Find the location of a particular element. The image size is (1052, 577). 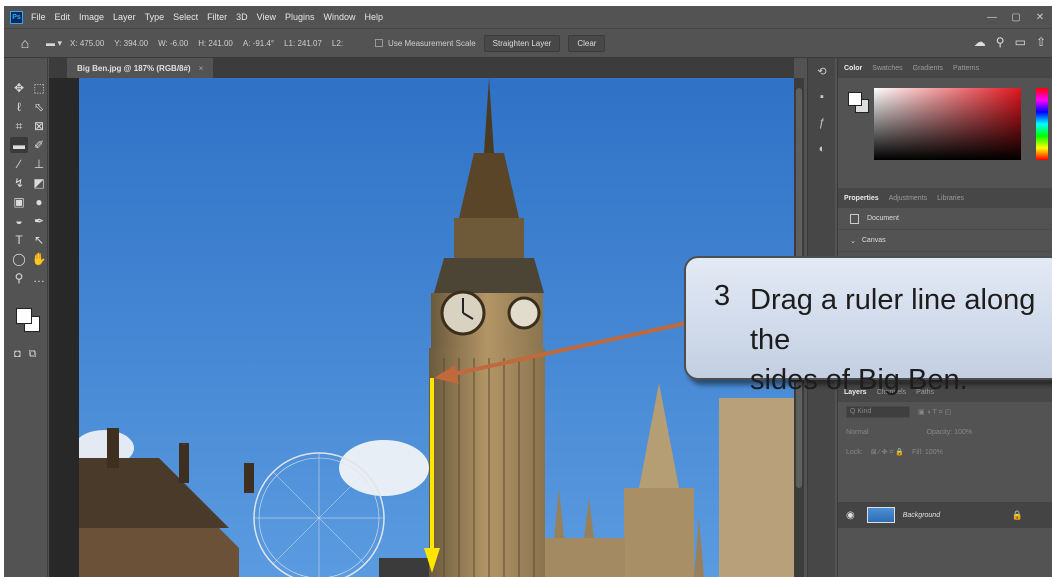

clear-button: Clear is located at coordinates (587, 43).